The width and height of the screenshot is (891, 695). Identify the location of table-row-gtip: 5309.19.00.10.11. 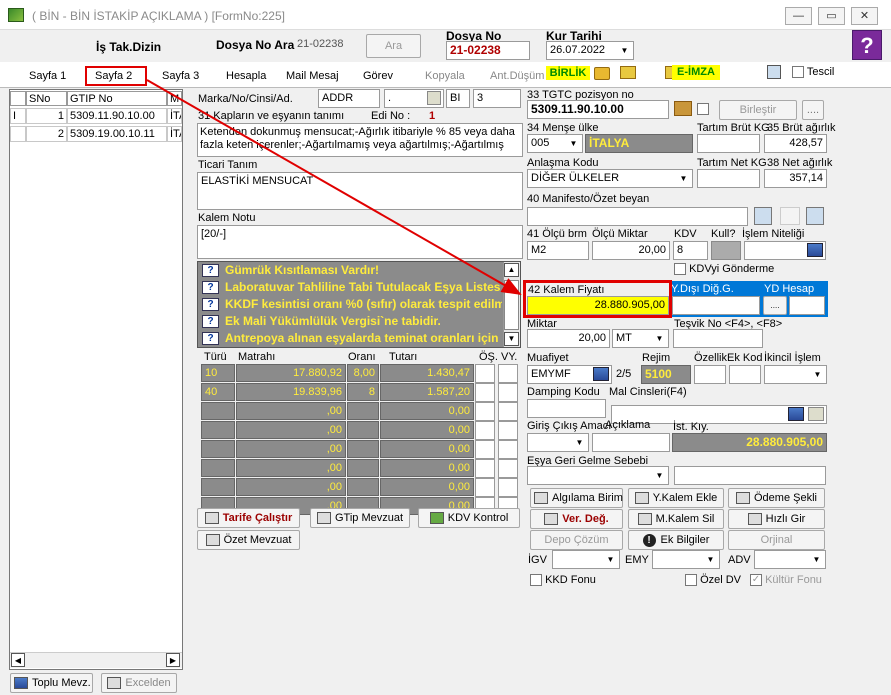
(117, 134).